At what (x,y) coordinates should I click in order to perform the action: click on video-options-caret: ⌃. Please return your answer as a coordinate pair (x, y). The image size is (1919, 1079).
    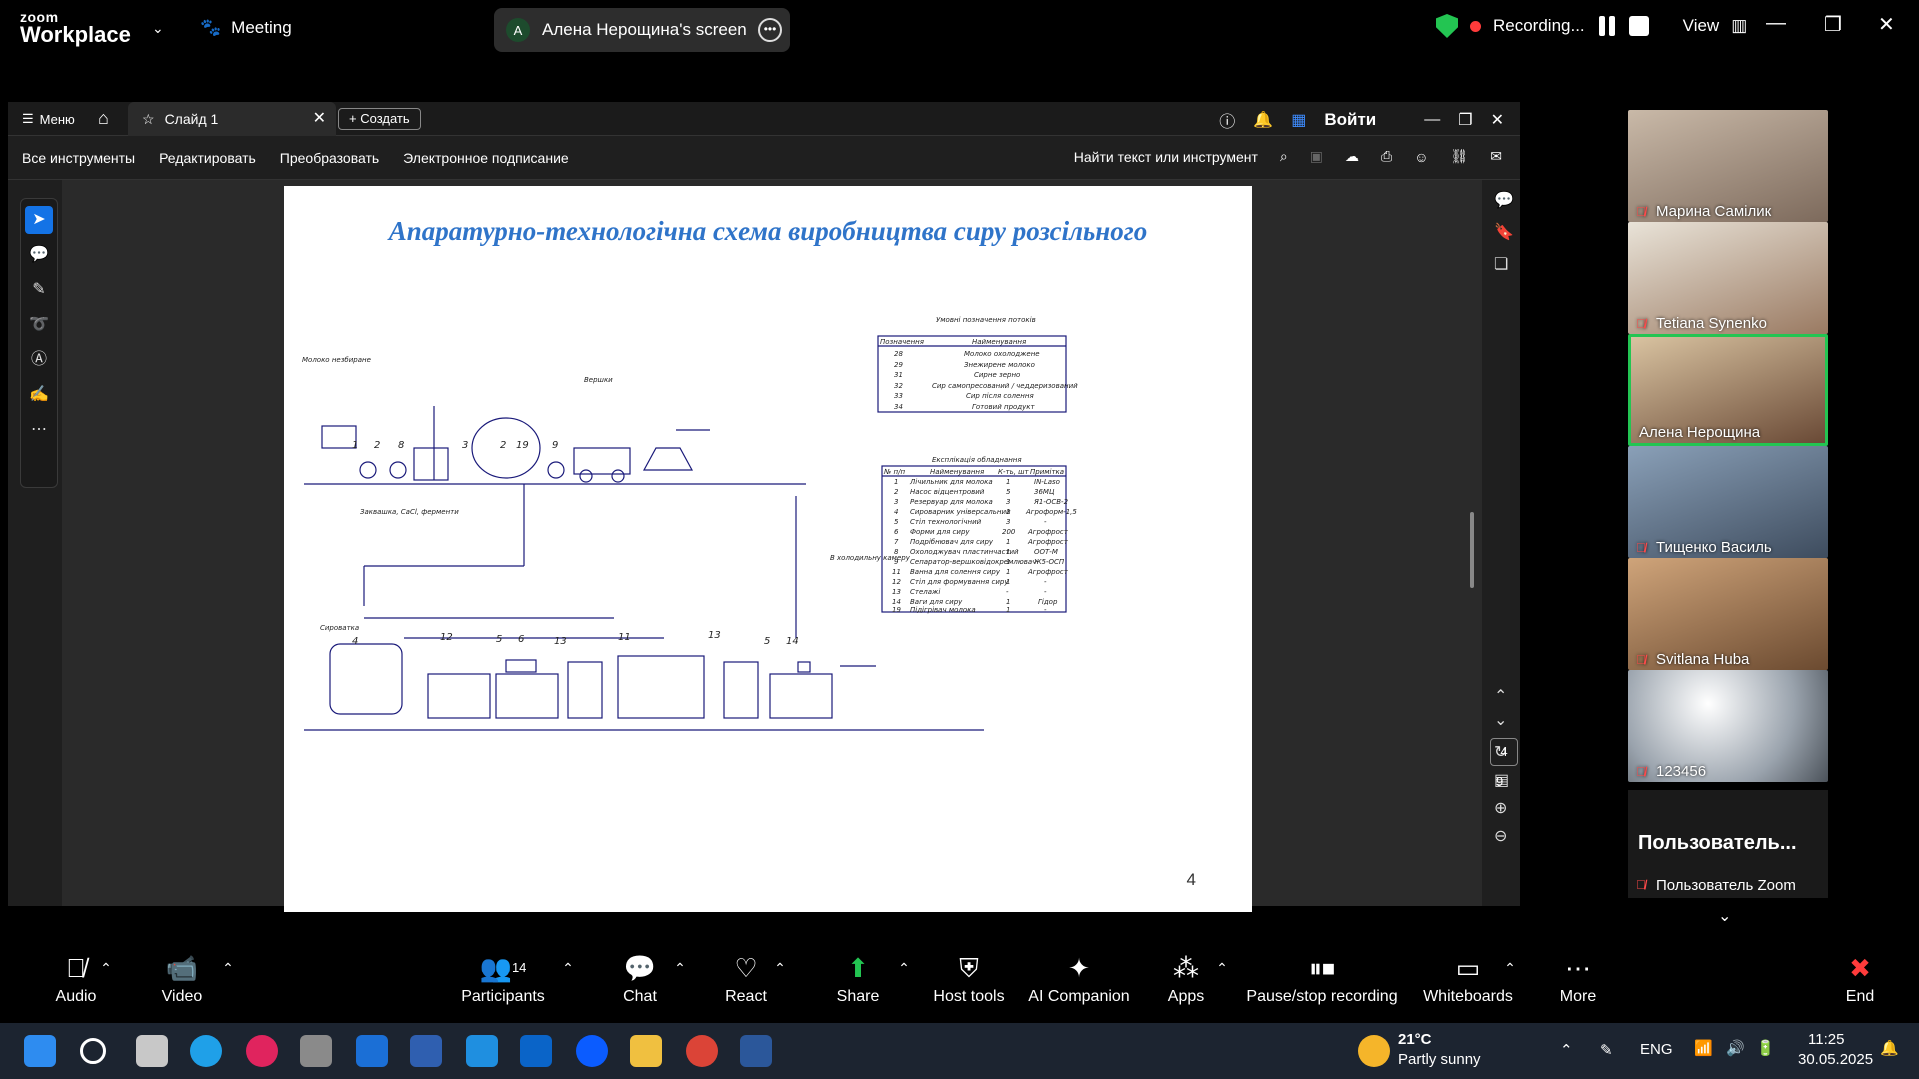
    Looking at the image, I should click on (228, 968).